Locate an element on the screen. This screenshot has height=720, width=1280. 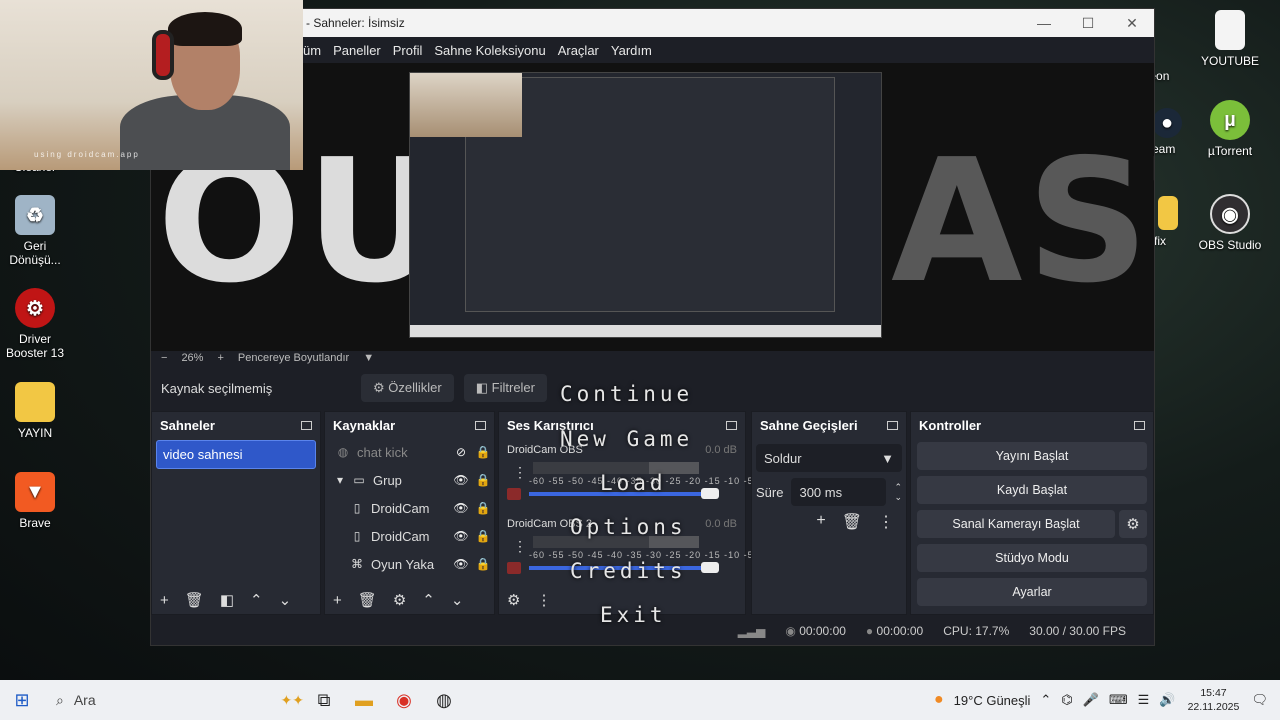
keyboard-icon: ⌨ is located at coordinates (1118, 700).